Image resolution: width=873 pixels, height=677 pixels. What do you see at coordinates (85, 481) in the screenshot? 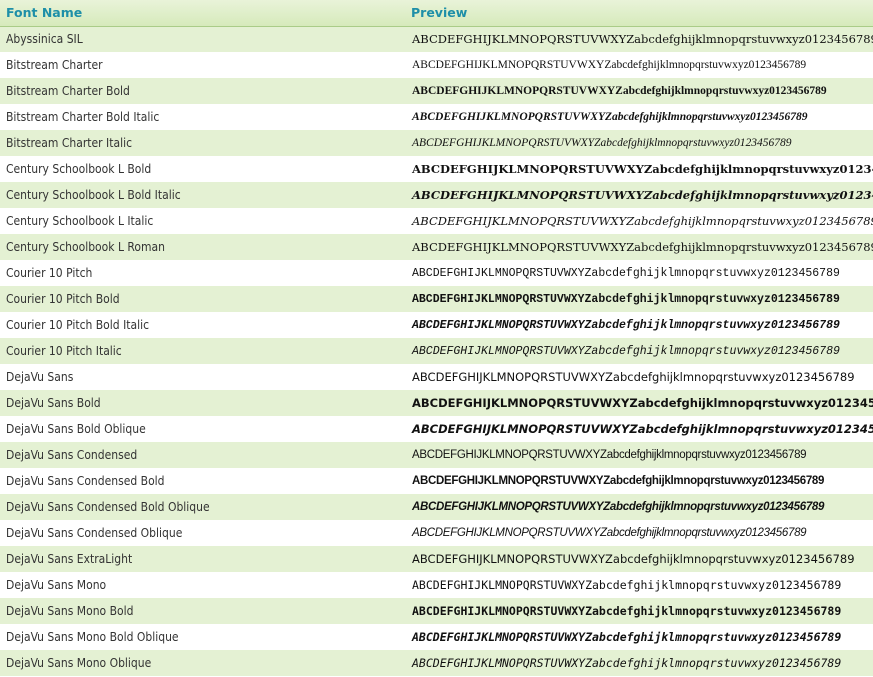
I see `font-name-cell: DejaVu Sans Condensed Bold` at bounding box center [85, 481].